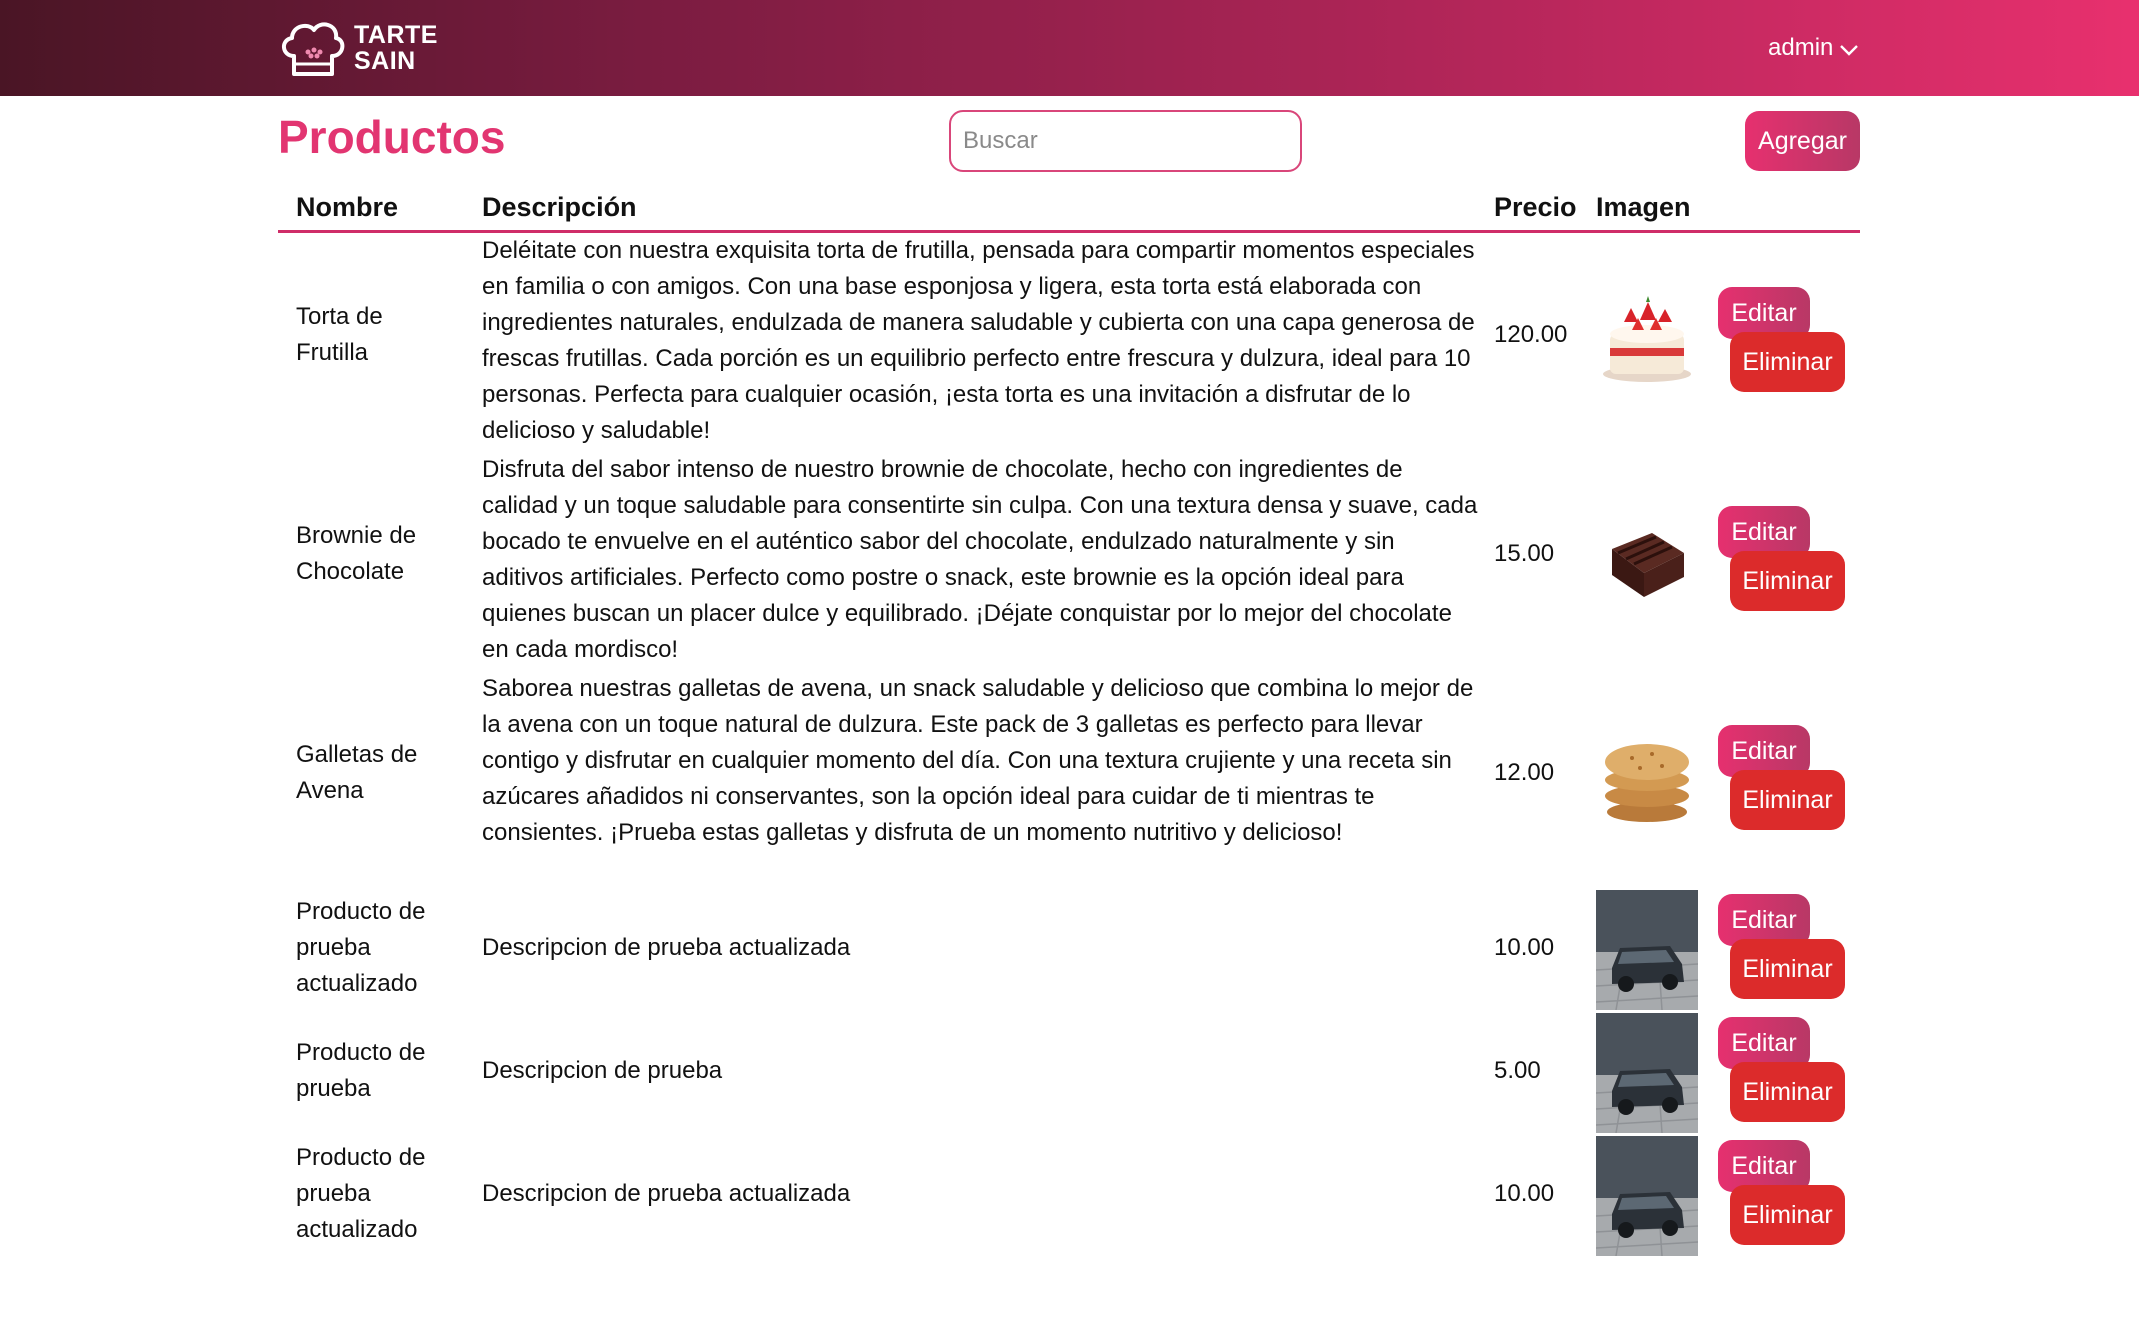  What do you see at coordinates (1801, 47) in the screenshot?
I see `user-menu-label: admin` at bounding box center [1801, 47].